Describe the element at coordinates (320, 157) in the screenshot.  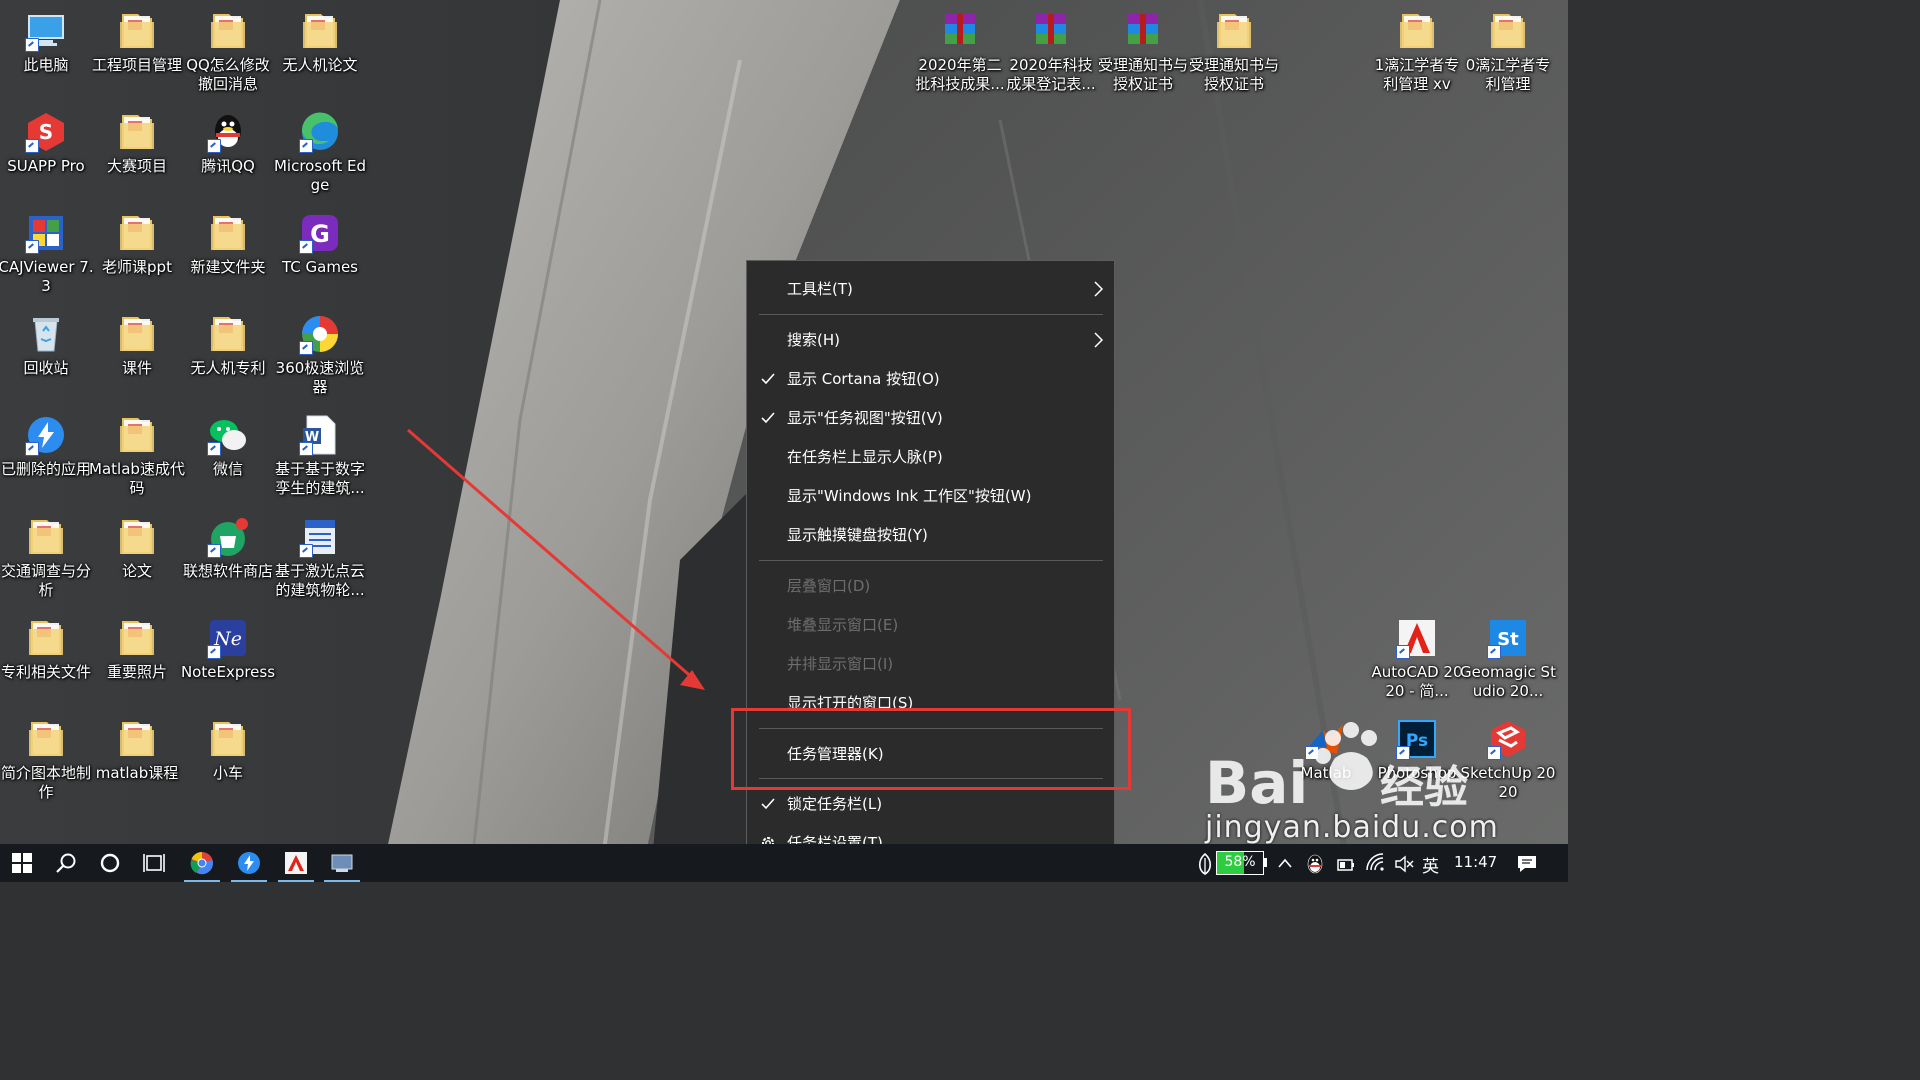
I see `desktop-icon: Microsoft Edge` at that location.